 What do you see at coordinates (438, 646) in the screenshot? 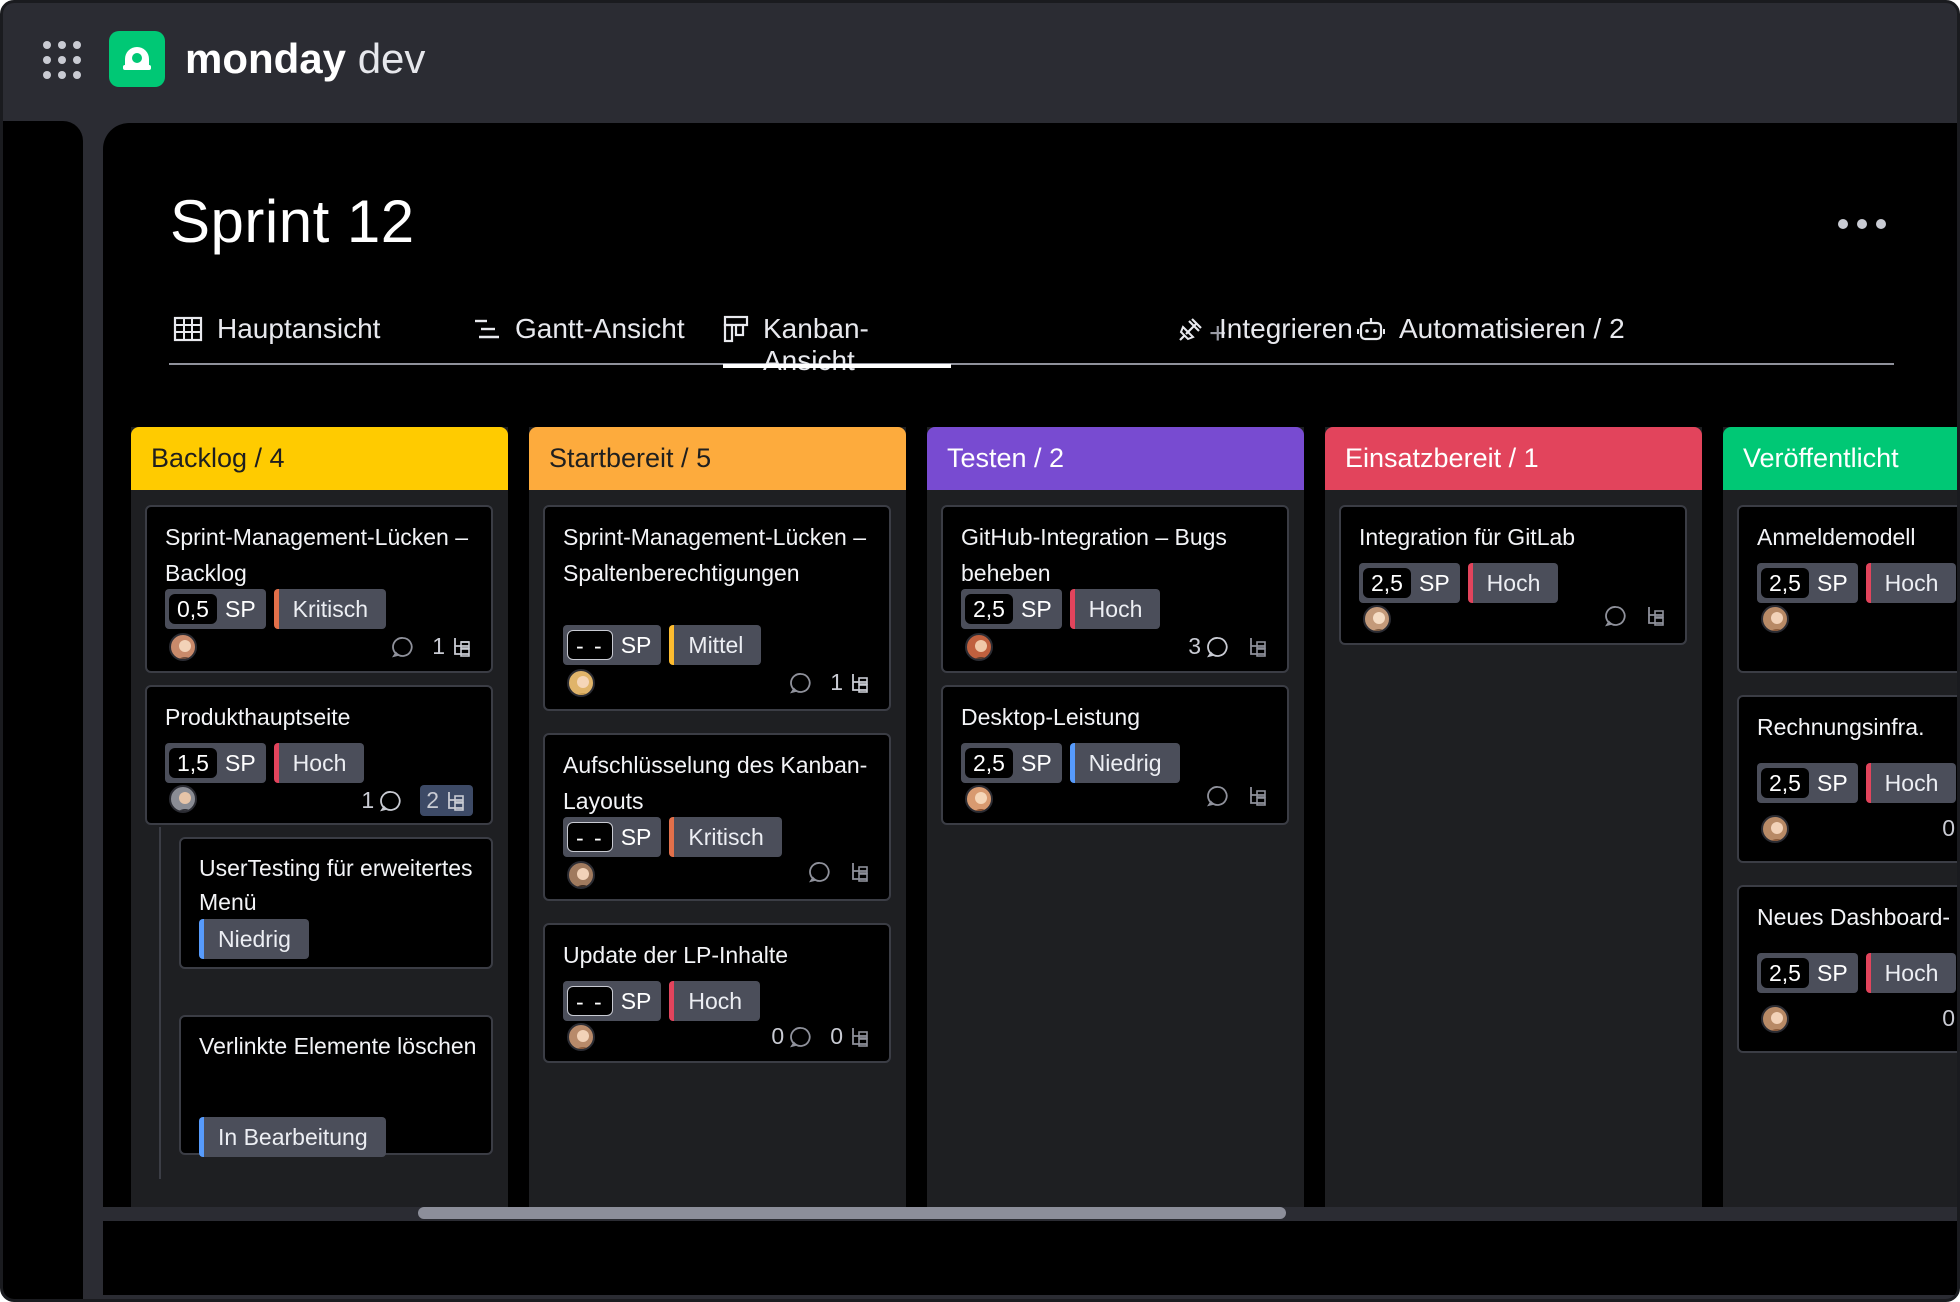
I see `subitems-count: 1` at bounding box center [438, 646].